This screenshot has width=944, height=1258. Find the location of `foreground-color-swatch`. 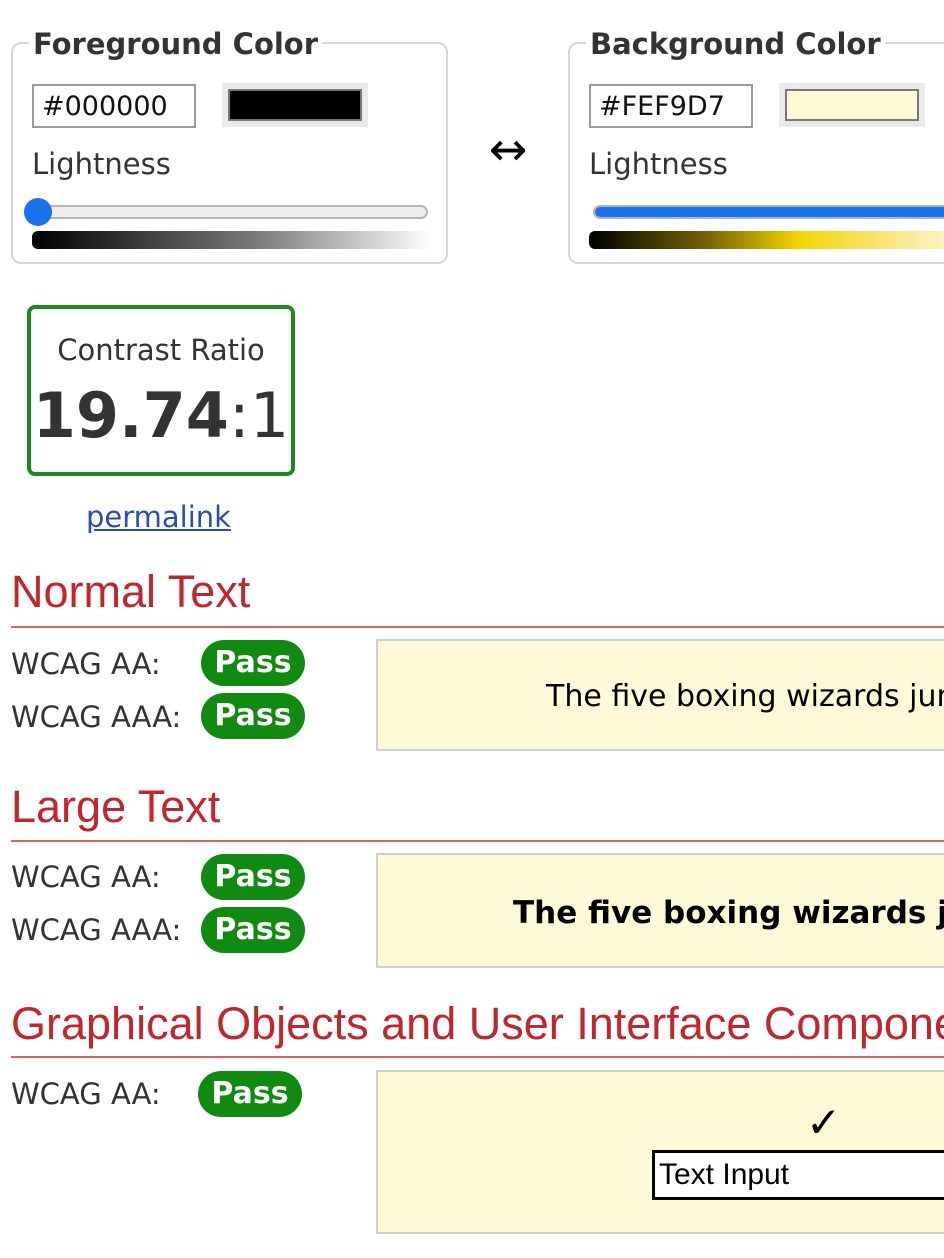

foreground-color-swatch is located at coordinates (295, 105).